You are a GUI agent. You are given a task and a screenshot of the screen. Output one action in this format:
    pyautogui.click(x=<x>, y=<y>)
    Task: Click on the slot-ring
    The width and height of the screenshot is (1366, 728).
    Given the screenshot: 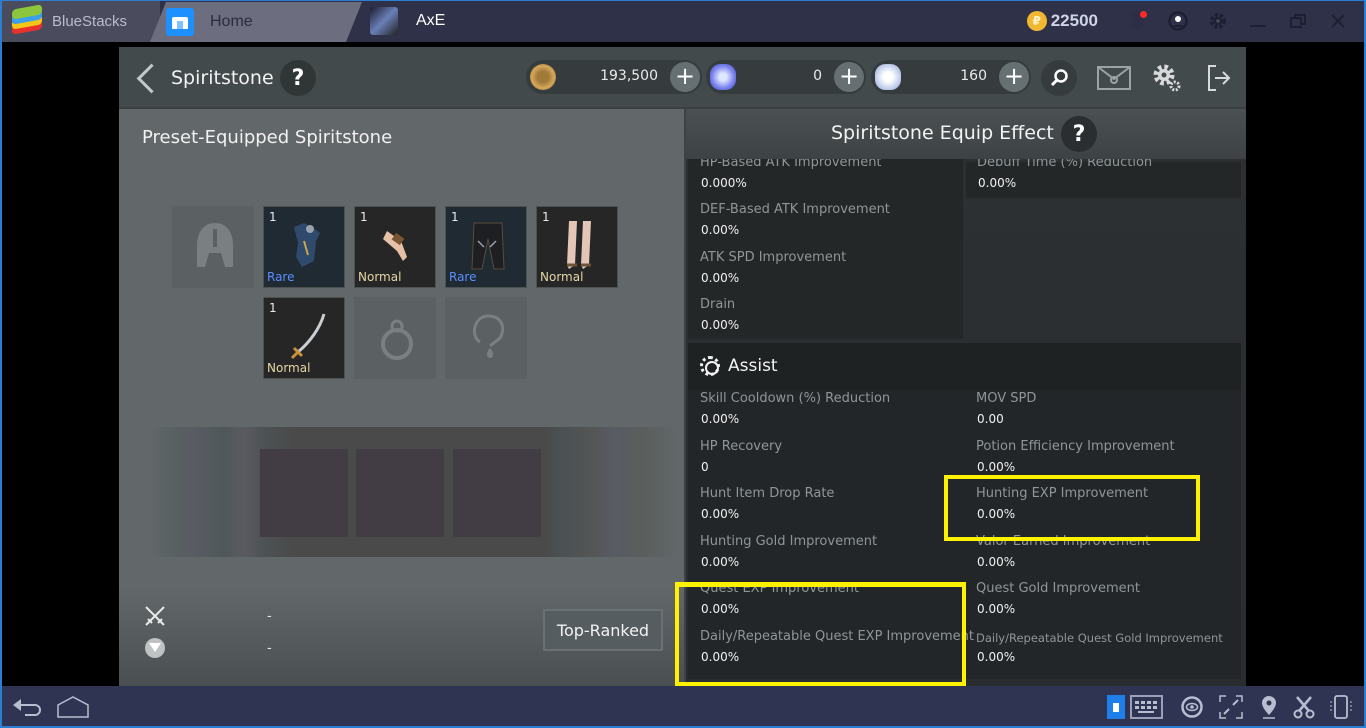 What is the action you would take?
    pyautogui.click(x=395, y=338)
    